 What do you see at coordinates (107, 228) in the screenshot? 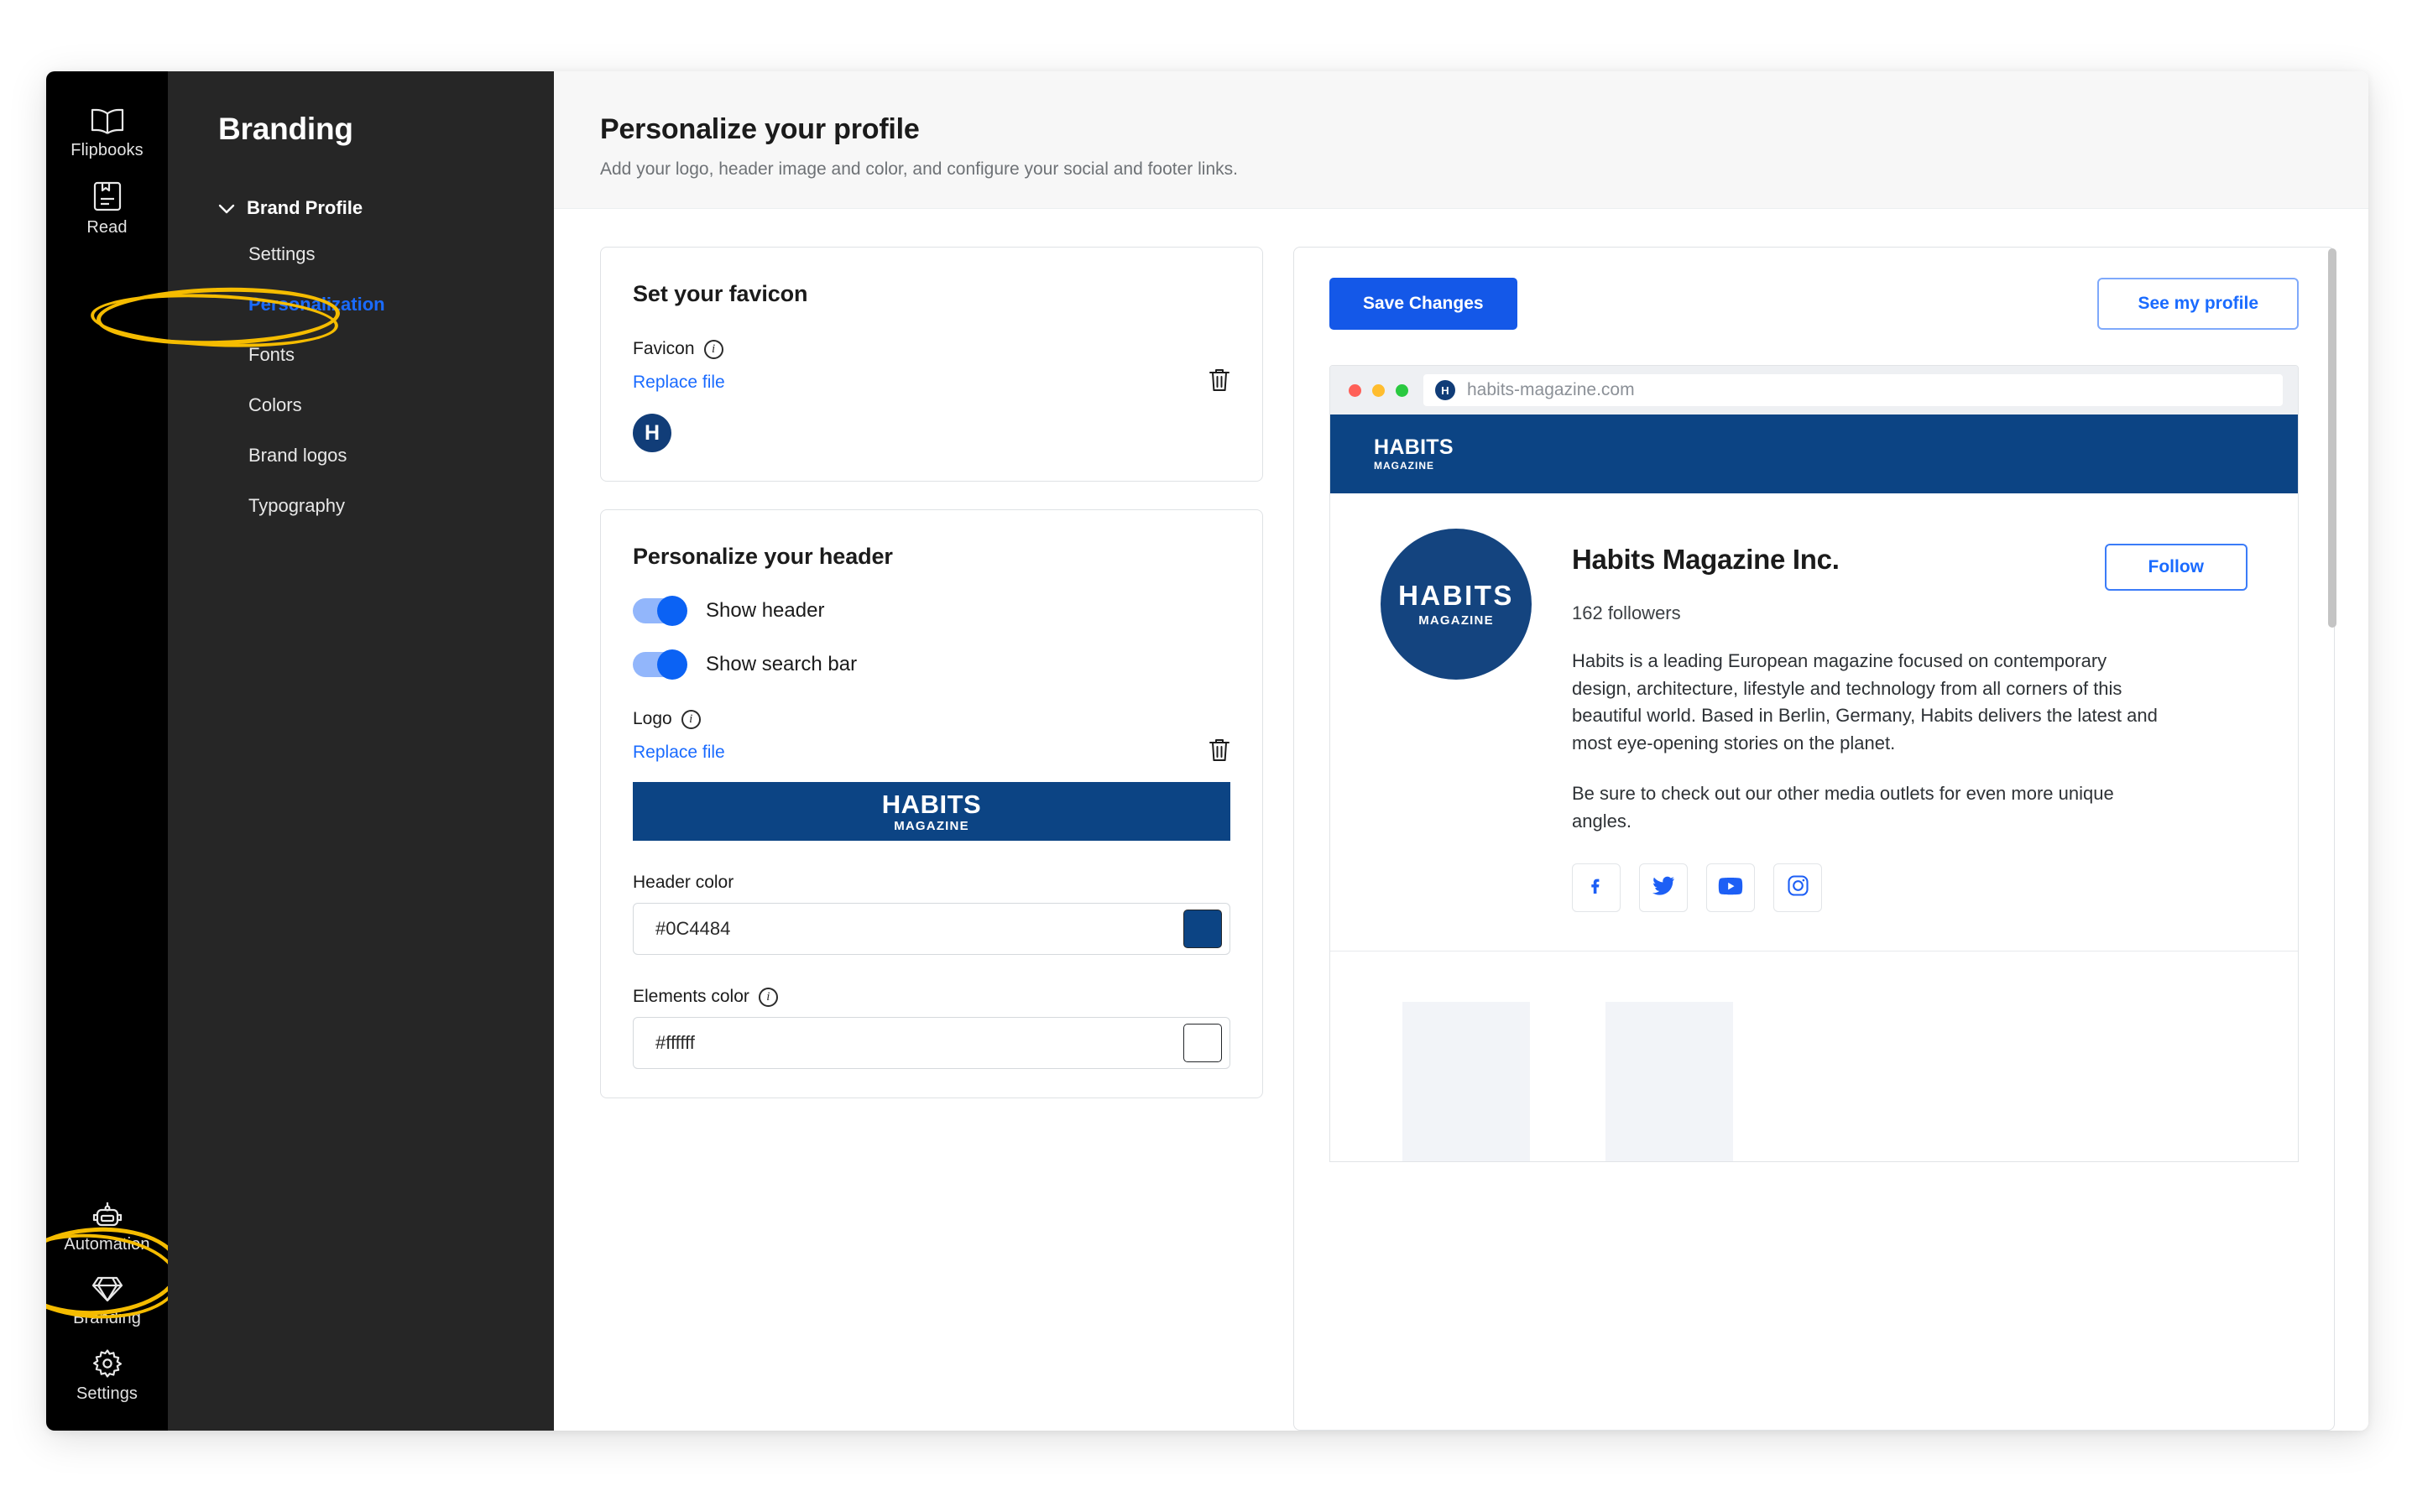
I see `rail-label: Read` at bounding box center [107, 228].